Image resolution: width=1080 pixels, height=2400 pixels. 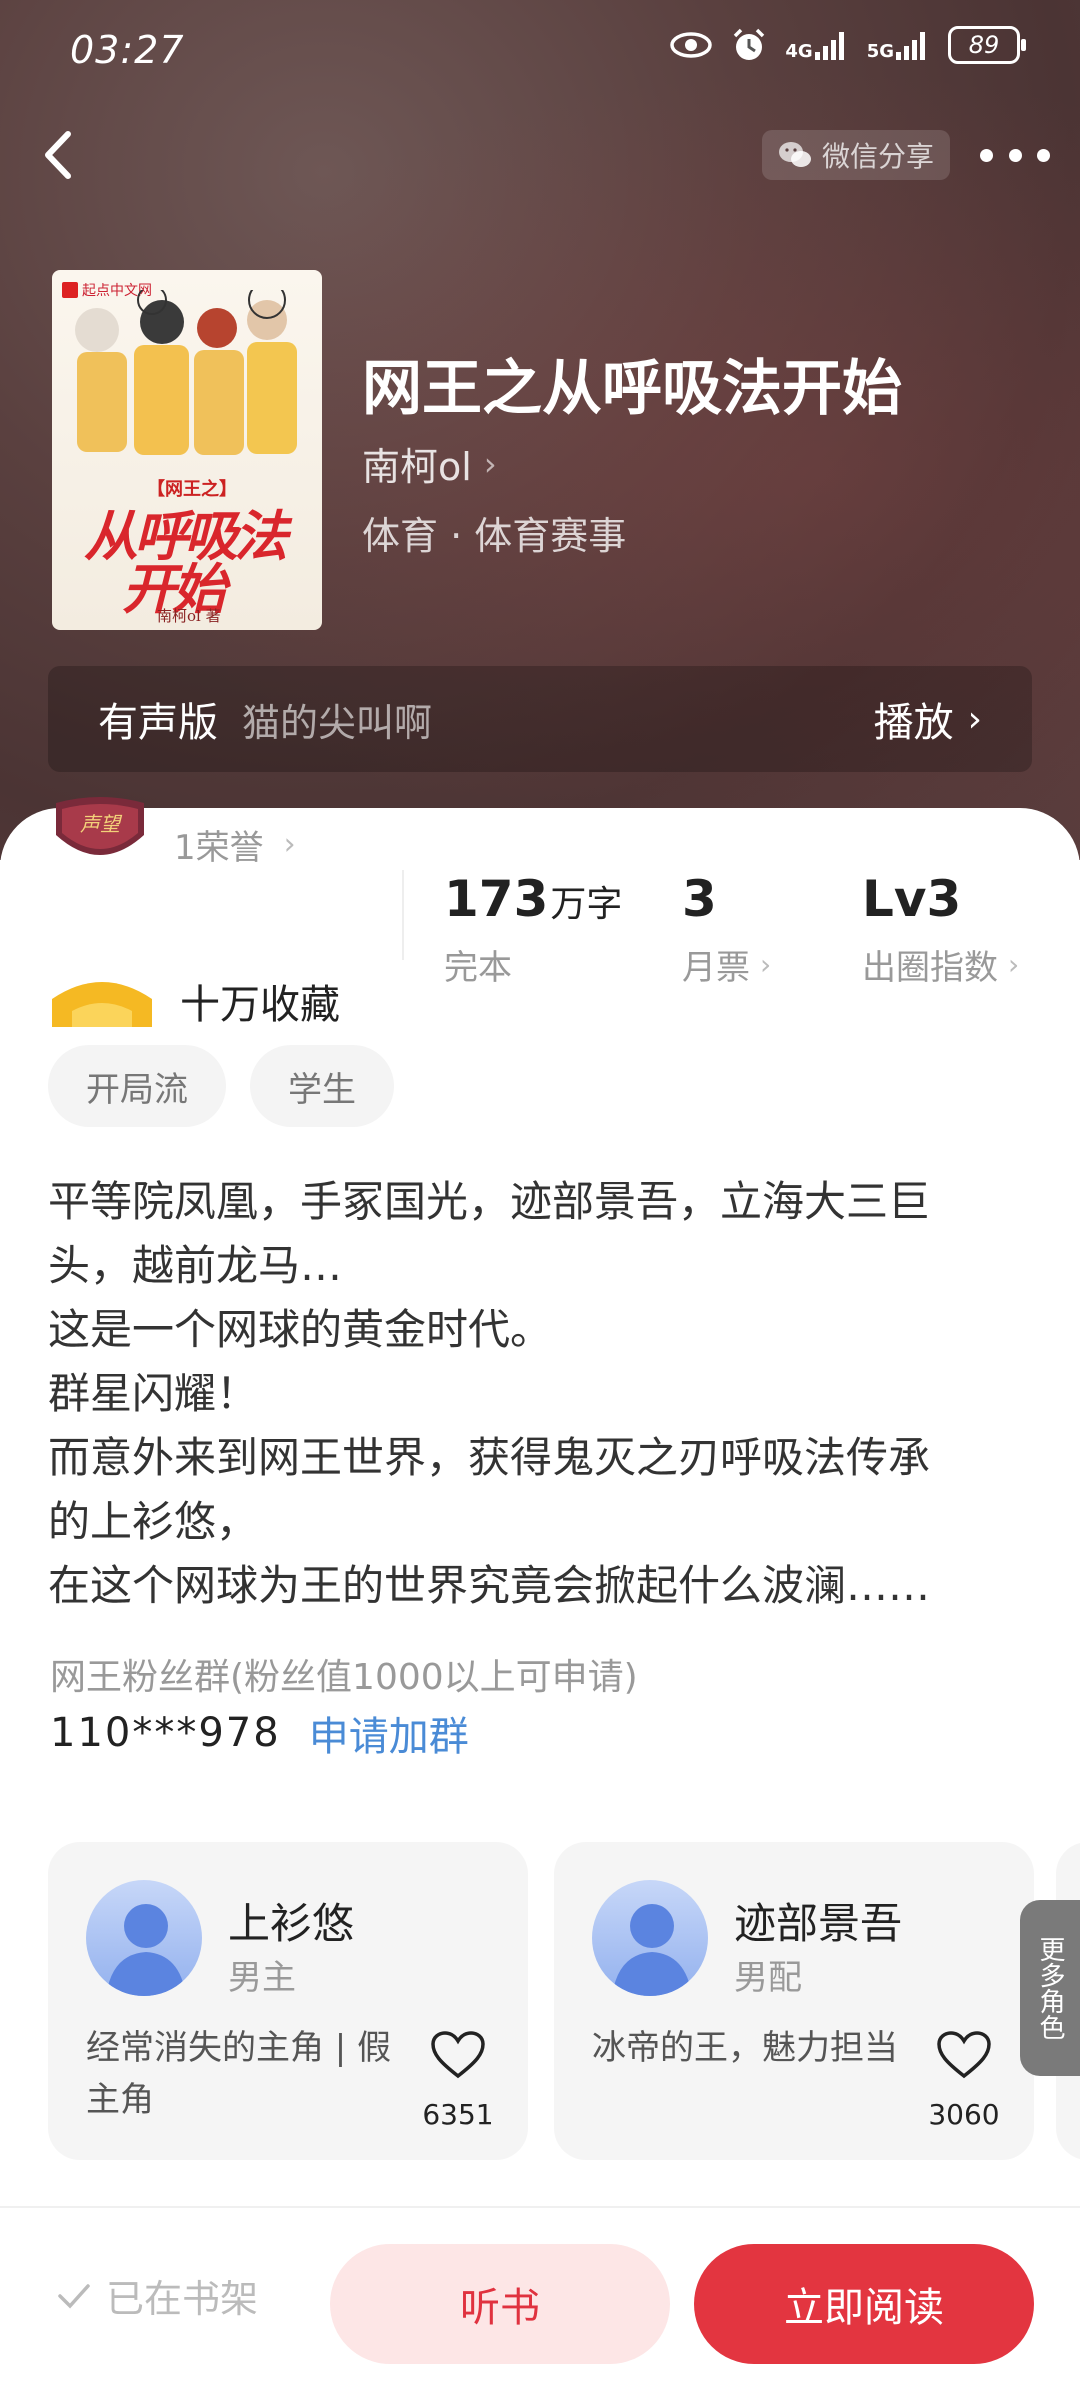 I want to click on author-name: 南柯ol, so click(x=417, y=467).